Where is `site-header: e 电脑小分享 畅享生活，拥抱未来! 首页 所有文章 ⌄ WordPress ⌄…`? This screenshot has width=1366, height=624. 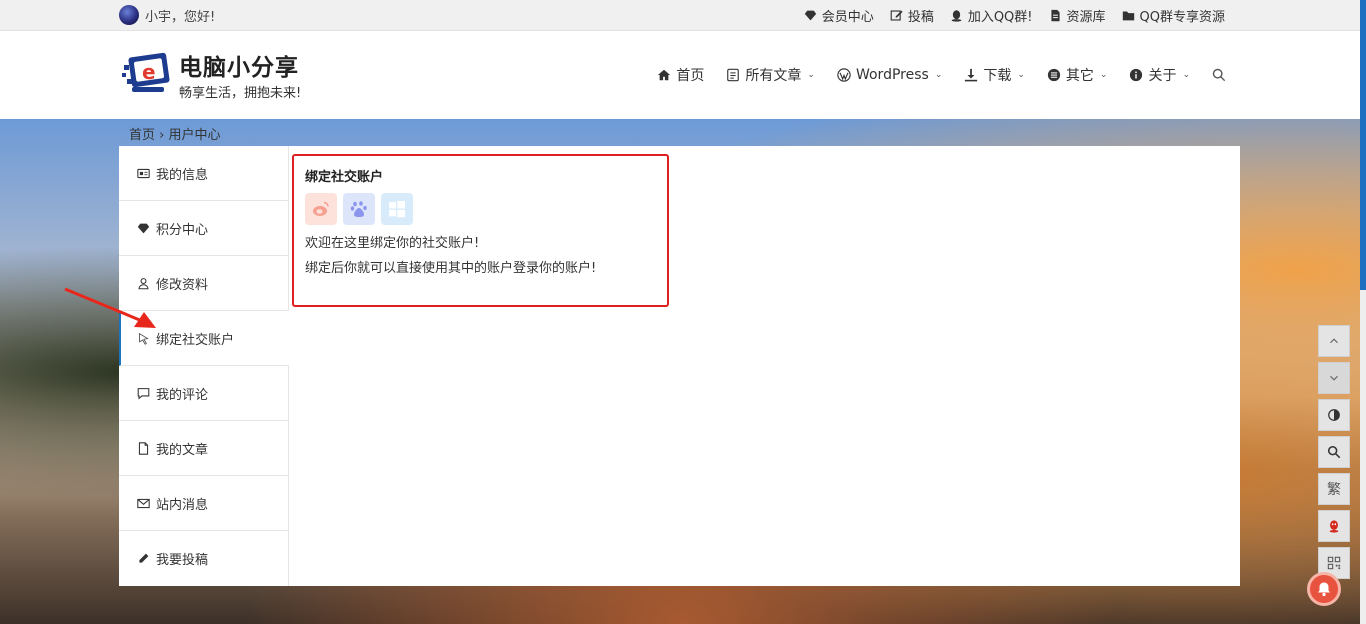
site-header: e 电脑小分享 畅享生活，拥抱未来! 首页 所有文章 ⌄ WordPress ⌄… is located at coordinates (683, 75).